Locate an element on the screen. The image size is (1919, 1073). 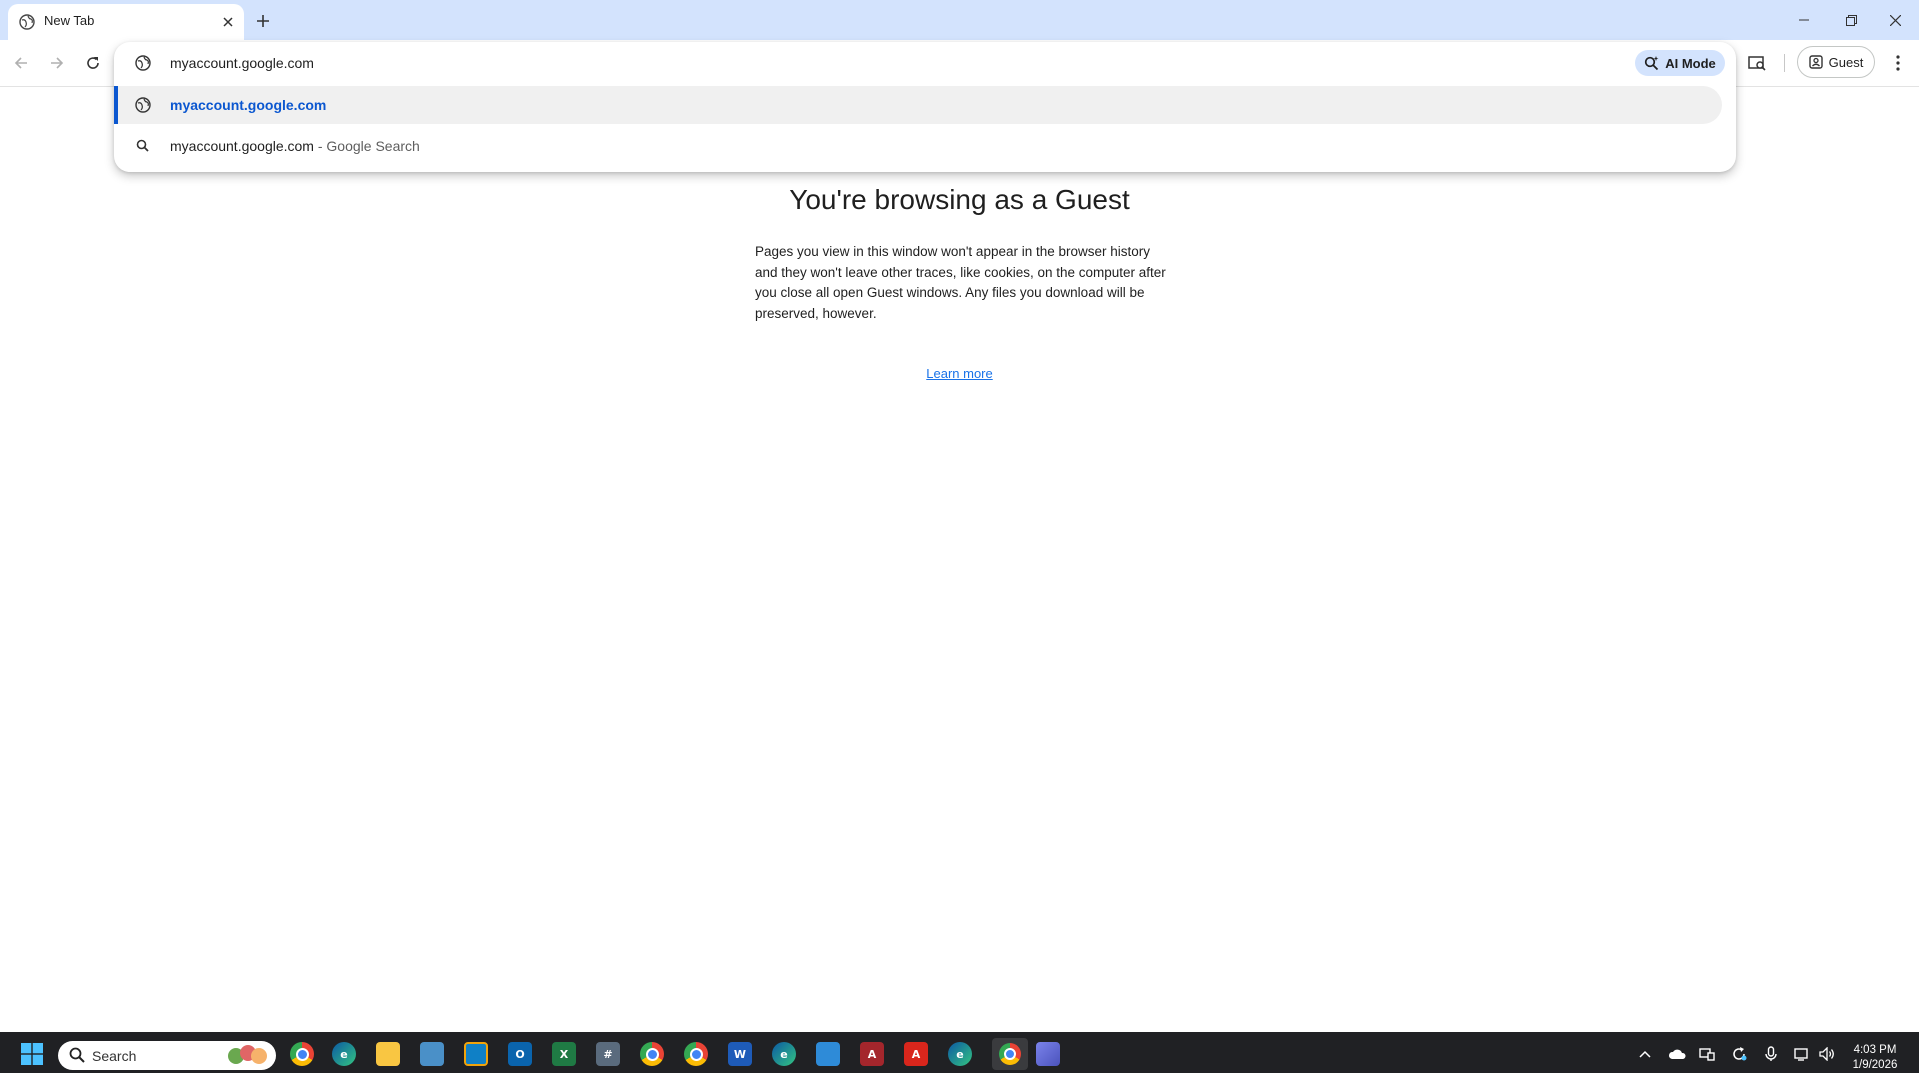
address-bar: myaccount.google.com AI Mode is located at coordinates (925, 63).